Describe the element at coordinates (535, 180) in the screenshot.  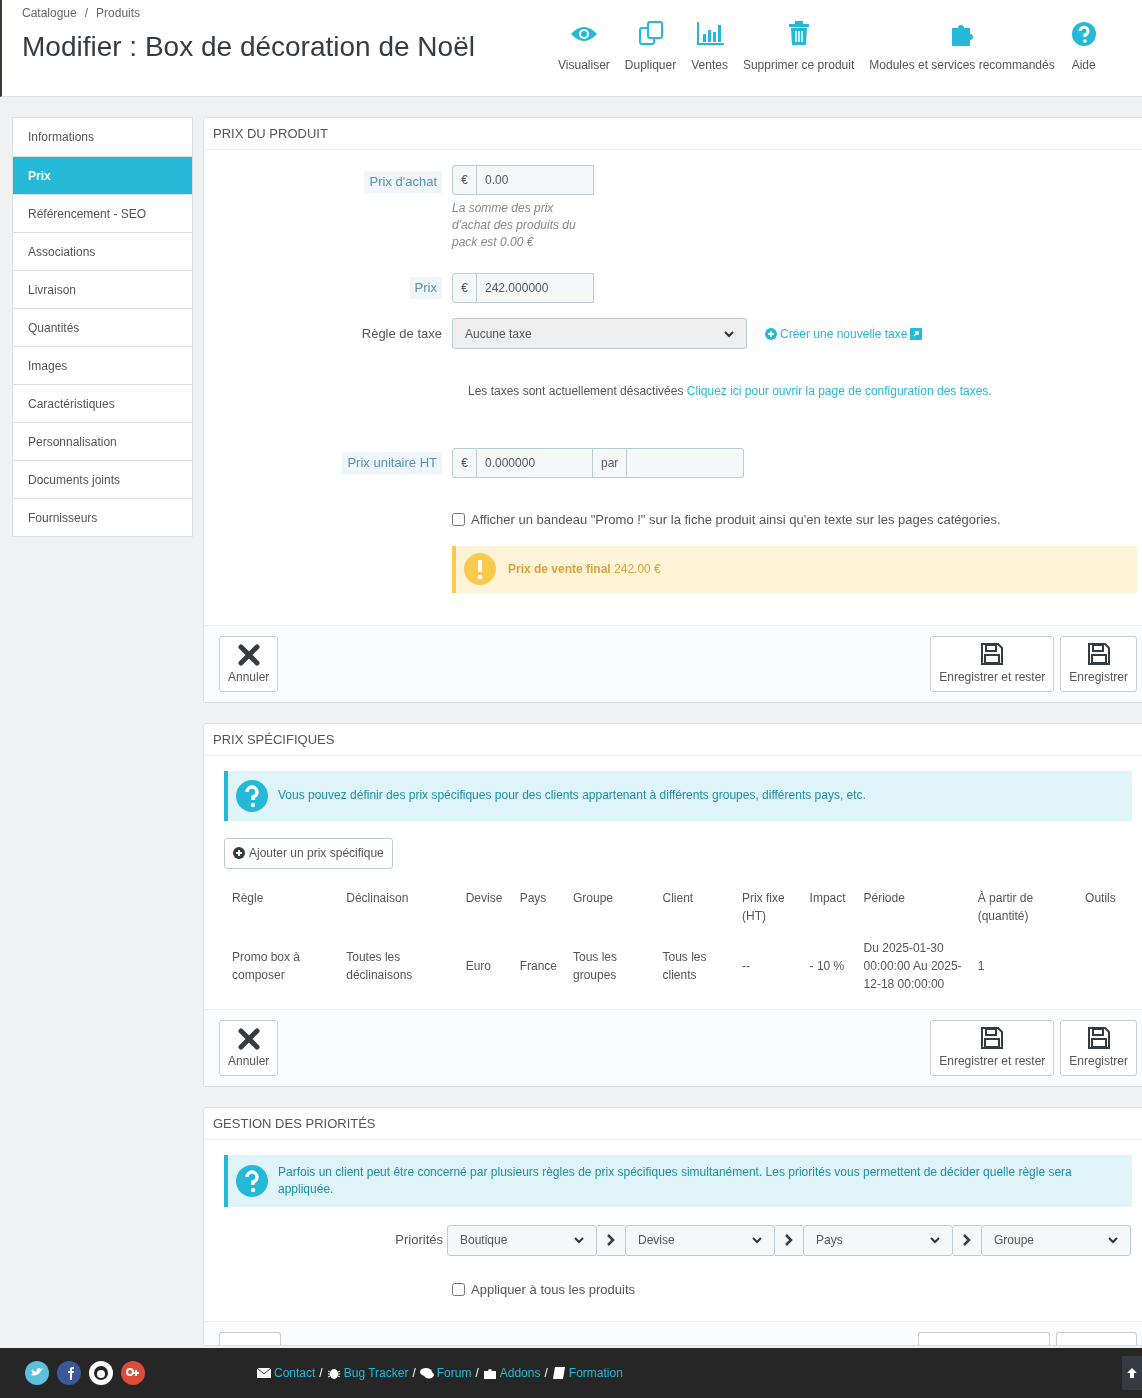
I see `price-input: 0.00` at that location.